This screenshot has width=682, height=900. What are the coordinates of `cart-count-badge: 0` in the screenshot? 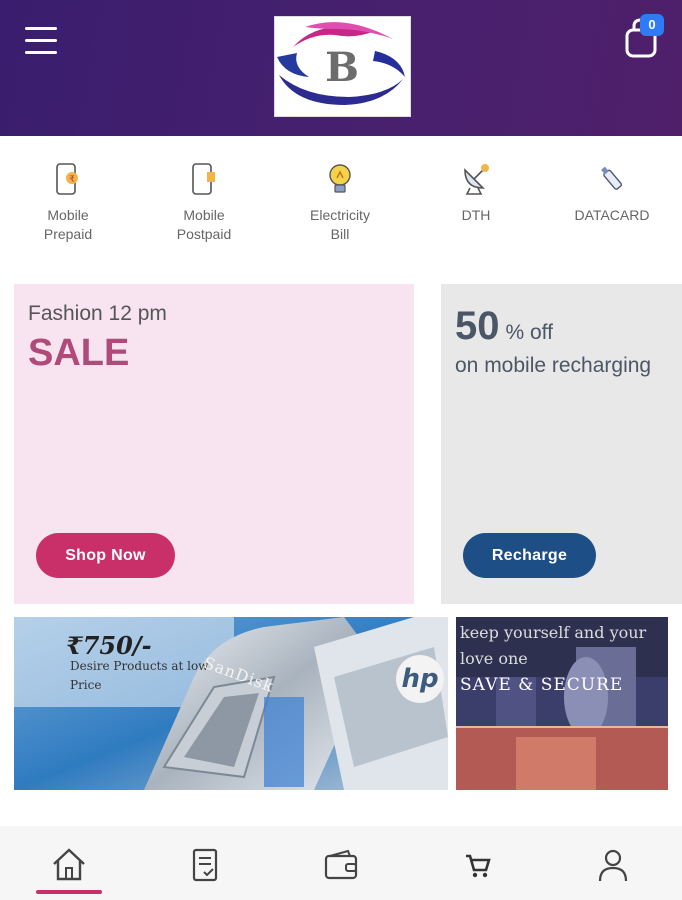 It's located at (652, 25).